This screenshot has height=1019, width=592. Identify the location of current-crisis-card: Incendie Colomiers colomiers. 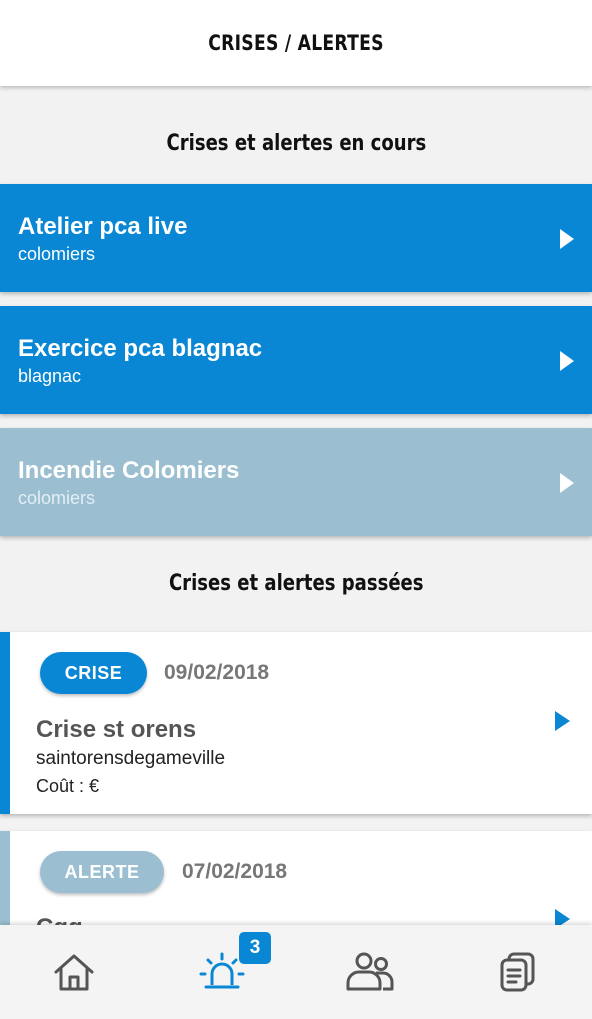
(296, 482).